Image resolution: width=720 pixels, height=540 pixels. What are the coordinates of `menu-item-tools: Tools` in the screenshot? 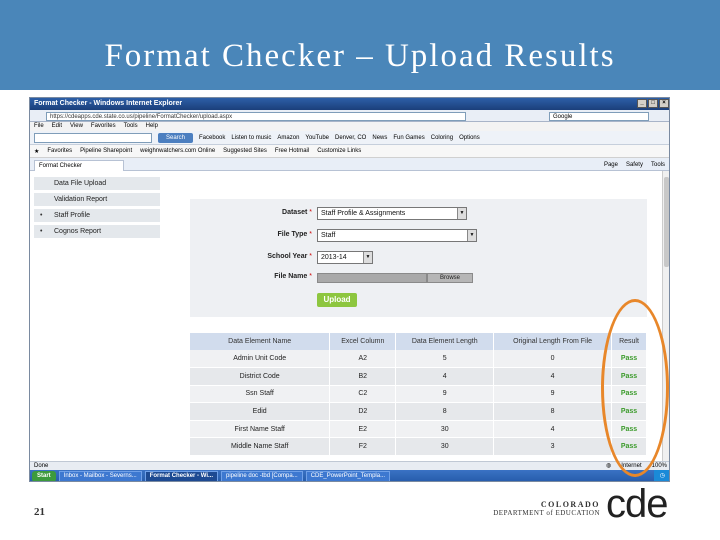 It's located at (131, 126).